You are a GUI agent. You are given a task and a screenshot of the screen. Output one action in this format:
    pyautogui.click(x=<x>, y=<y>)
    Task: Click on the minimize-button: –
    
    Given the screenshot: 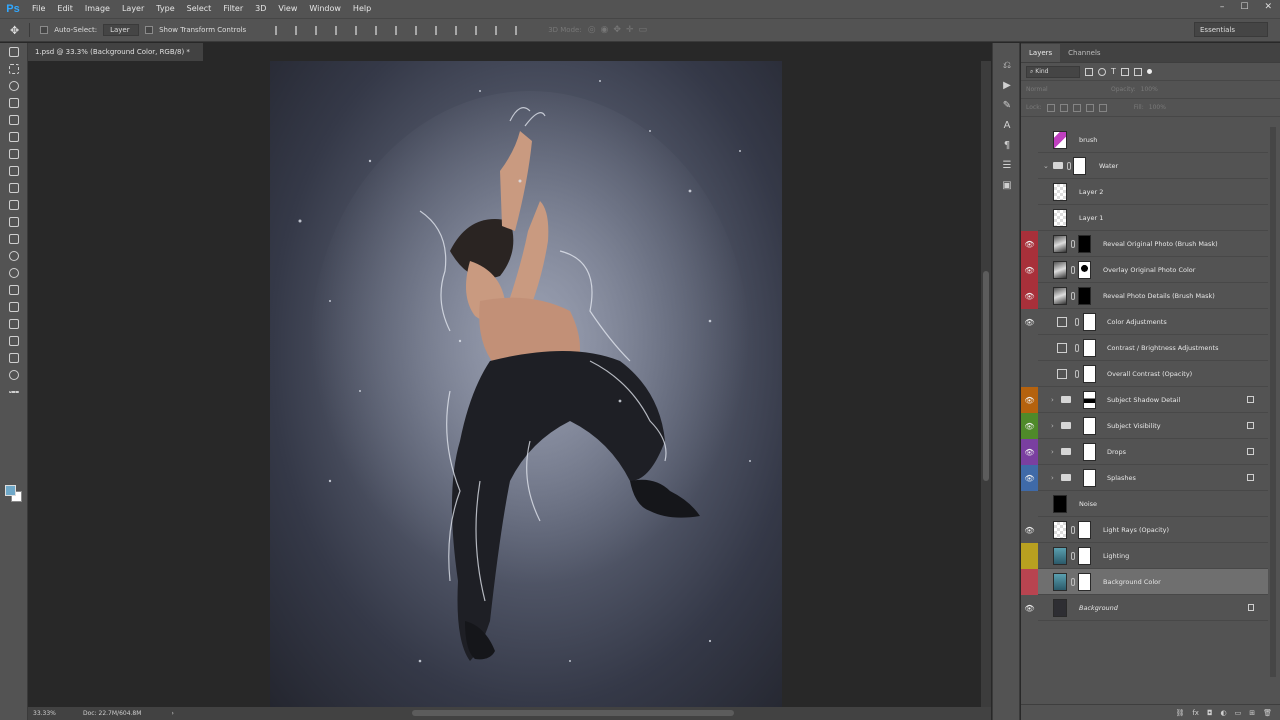 What is the action you would take?
    pyautogui.click(x=1222, y=7)
    